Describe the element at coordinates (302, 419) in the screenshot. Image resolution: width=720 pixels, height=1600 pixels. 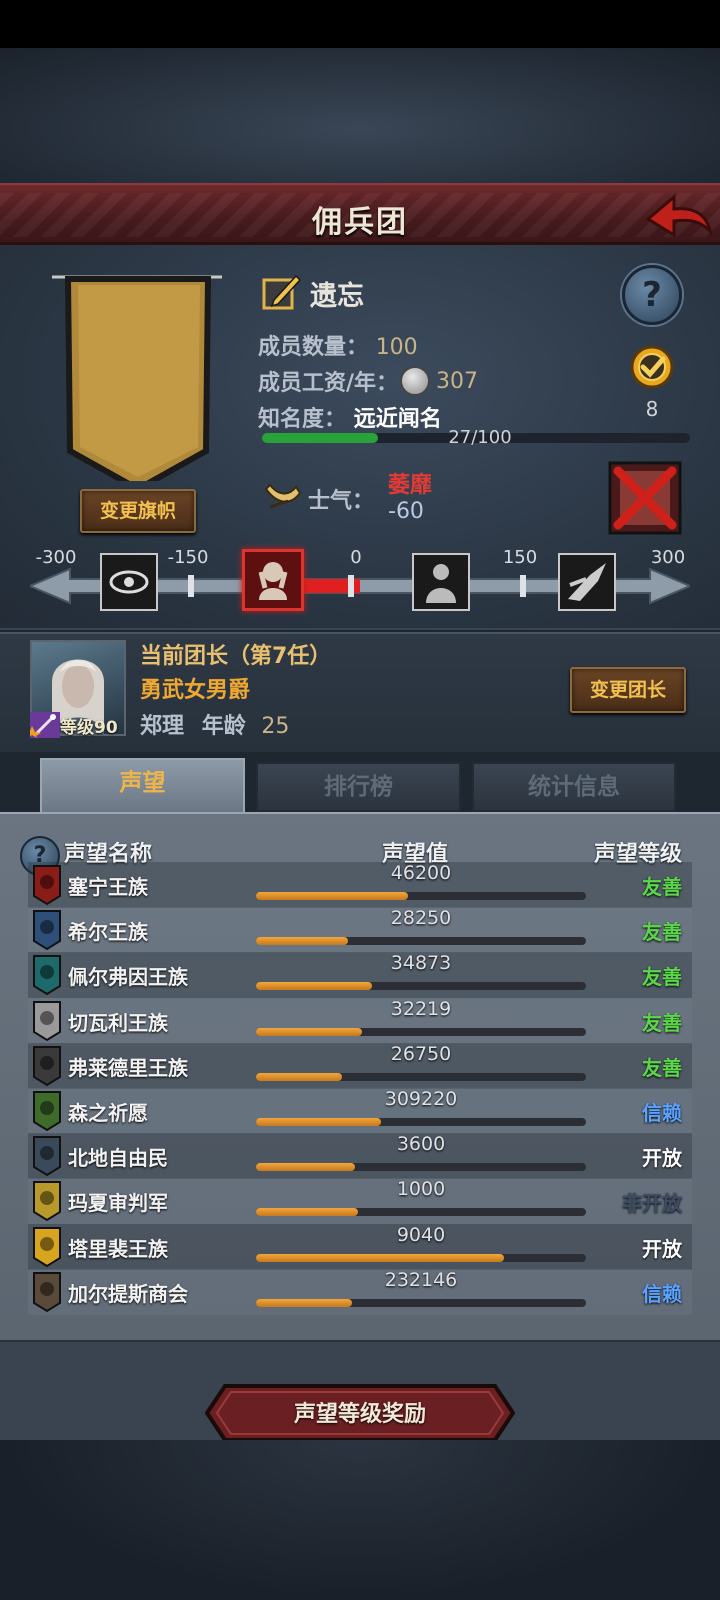
I see `fame-label: 知名度：` at that location.